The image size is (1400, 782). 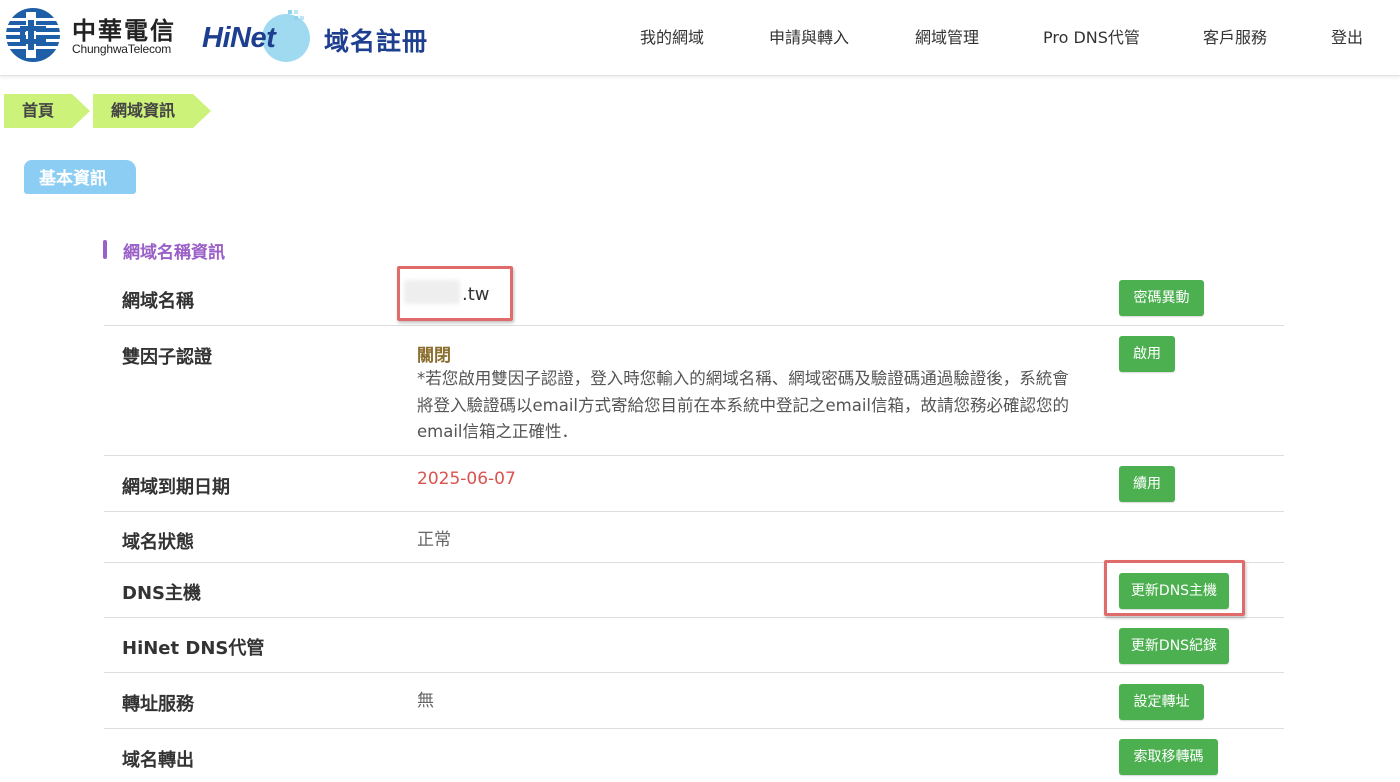 What do you see at coordinates (694, 537) in the screenshot?
I see `row-domain-status: 域名狀態 正常` at bounding box center [694, 537].